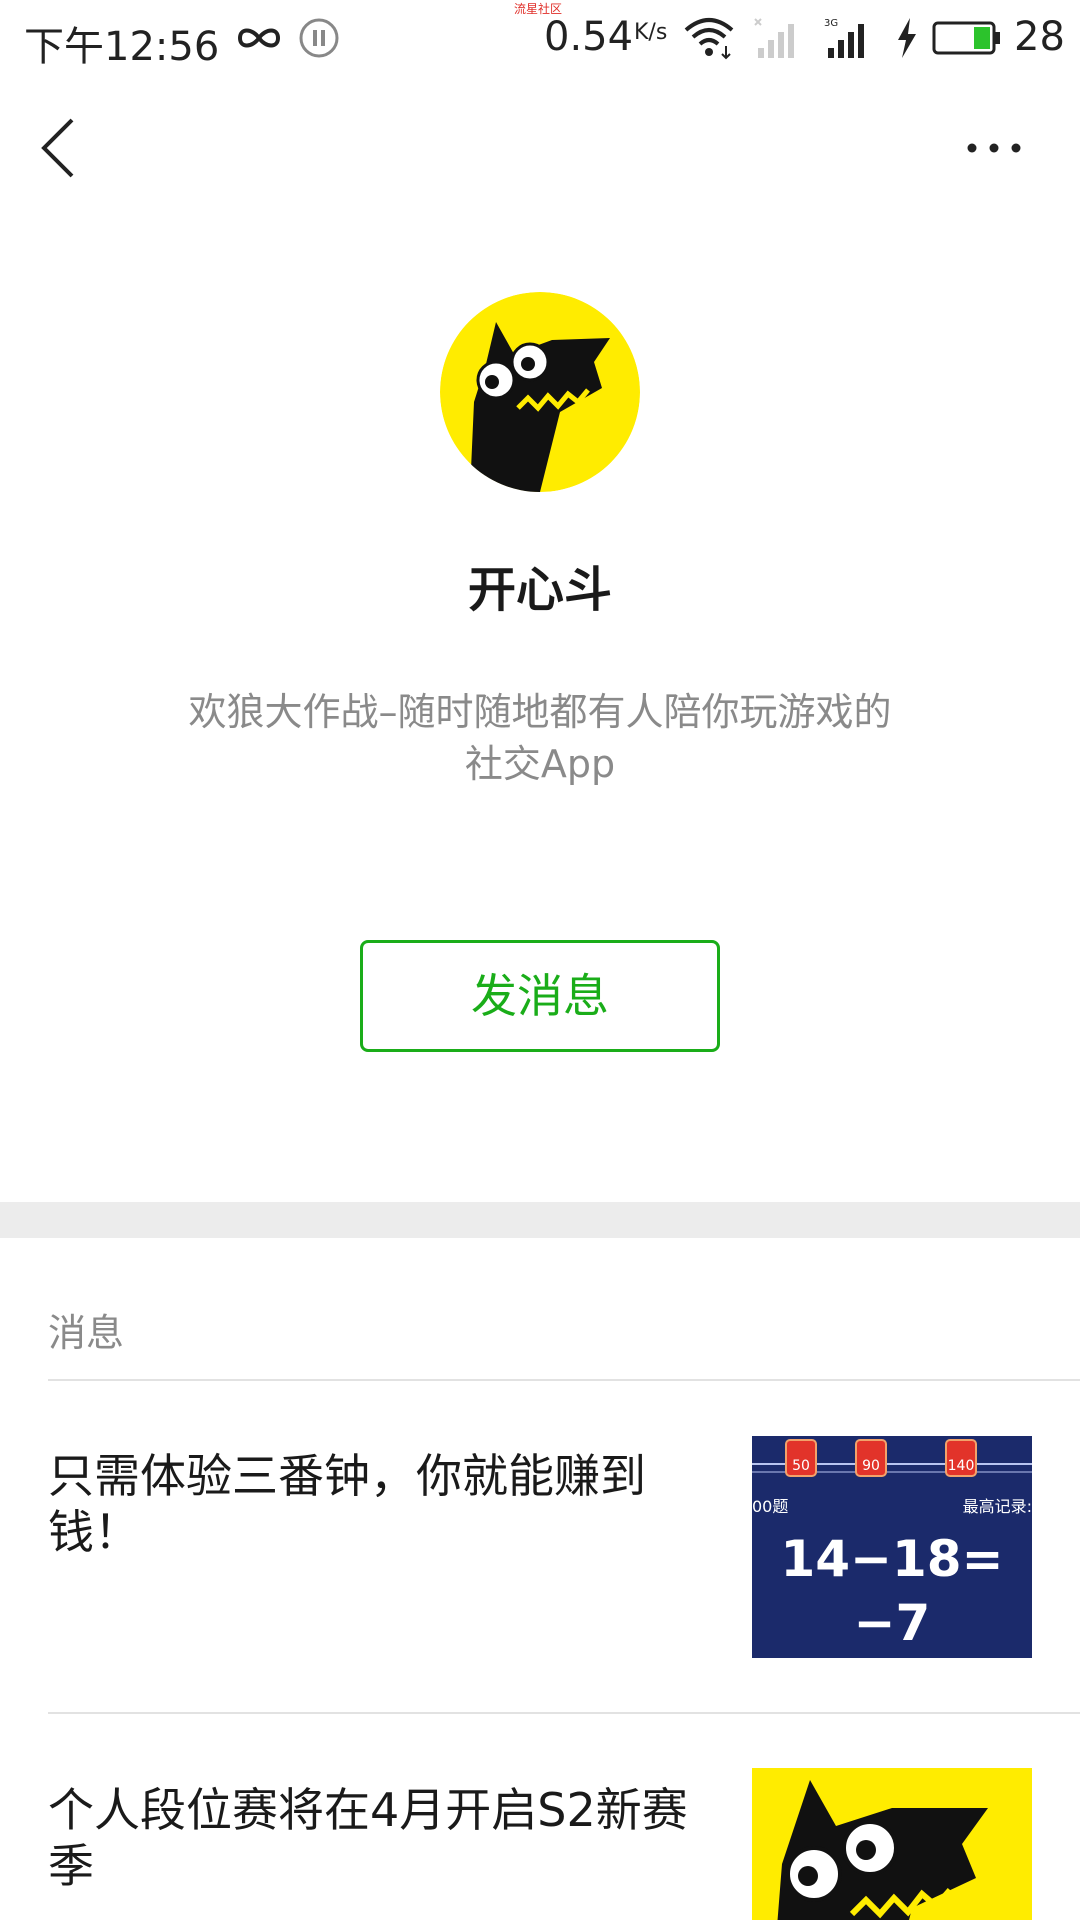 The width and height of the screenshot is (1080, 1920). Describe the element at coordinates (589, 37) in the screenshot. I see `network-speed: 0.54` at that location.